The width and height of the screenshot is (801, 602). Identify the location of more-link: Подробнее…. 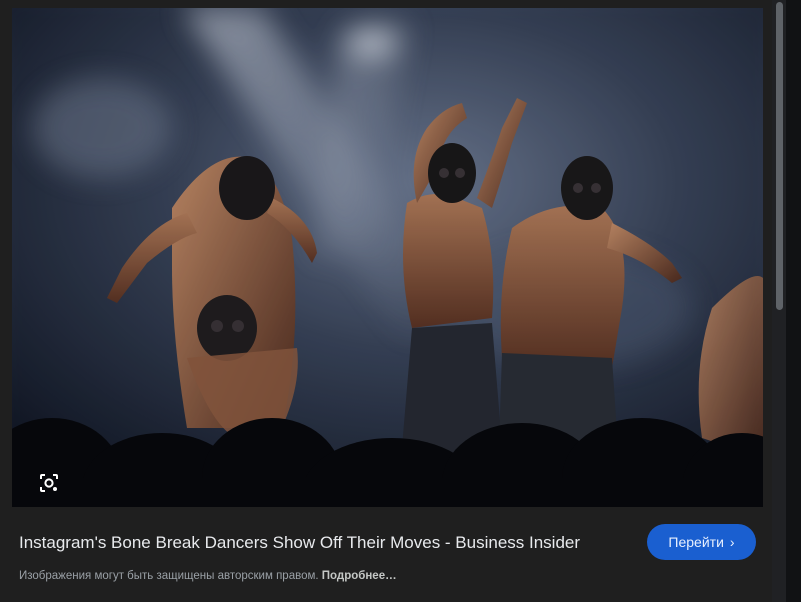
(359, 576).